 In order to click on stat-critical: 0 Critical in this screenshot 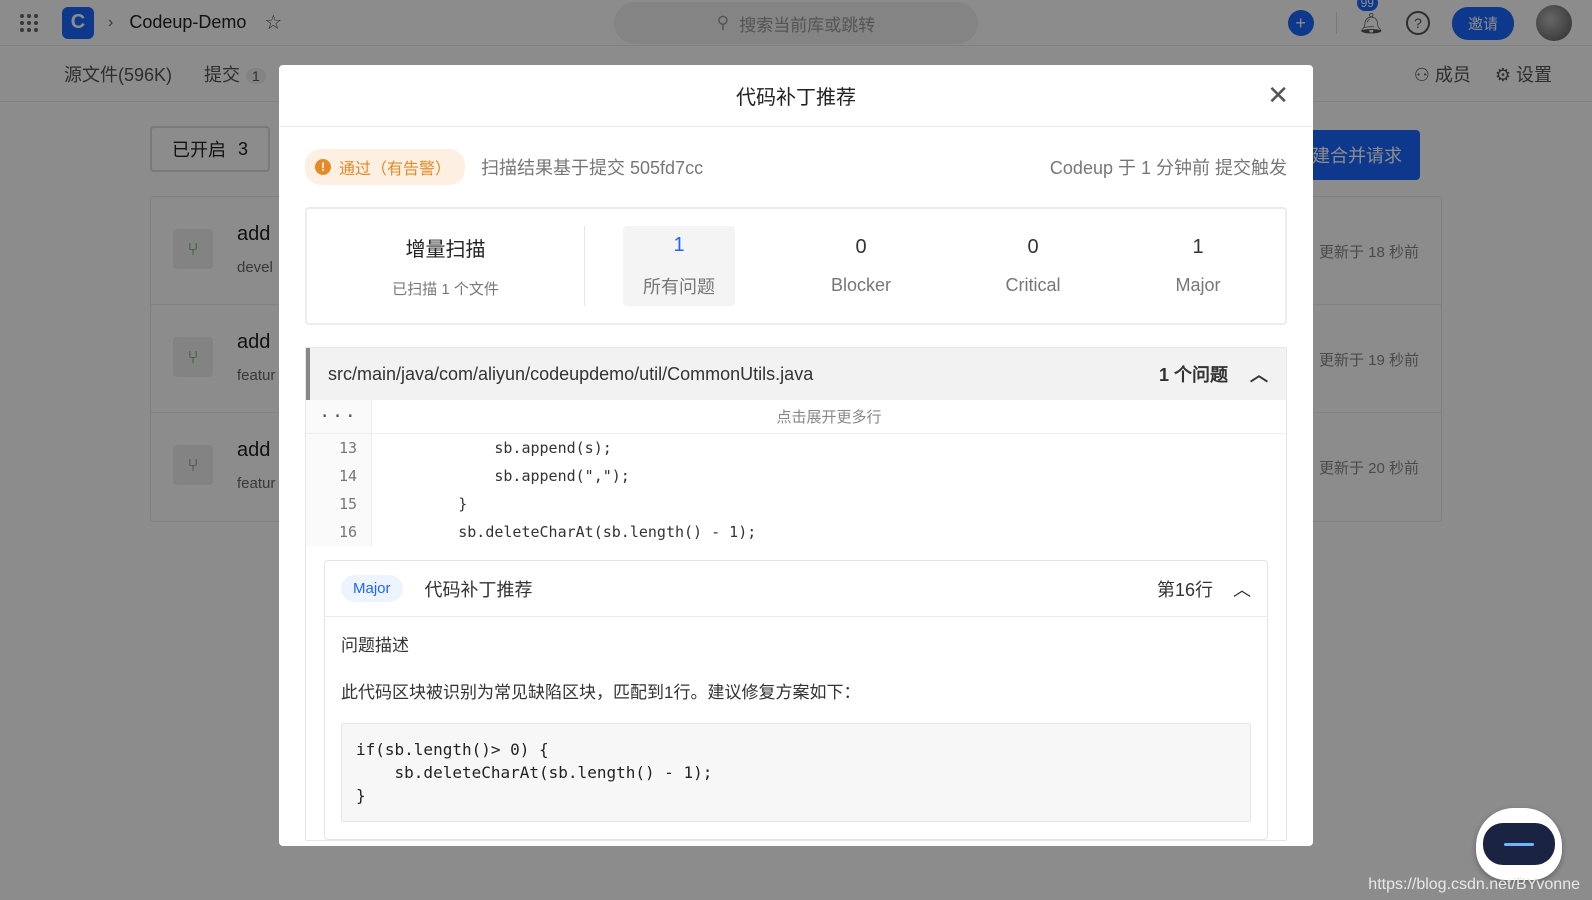, I will do `click(1033, 266)`.